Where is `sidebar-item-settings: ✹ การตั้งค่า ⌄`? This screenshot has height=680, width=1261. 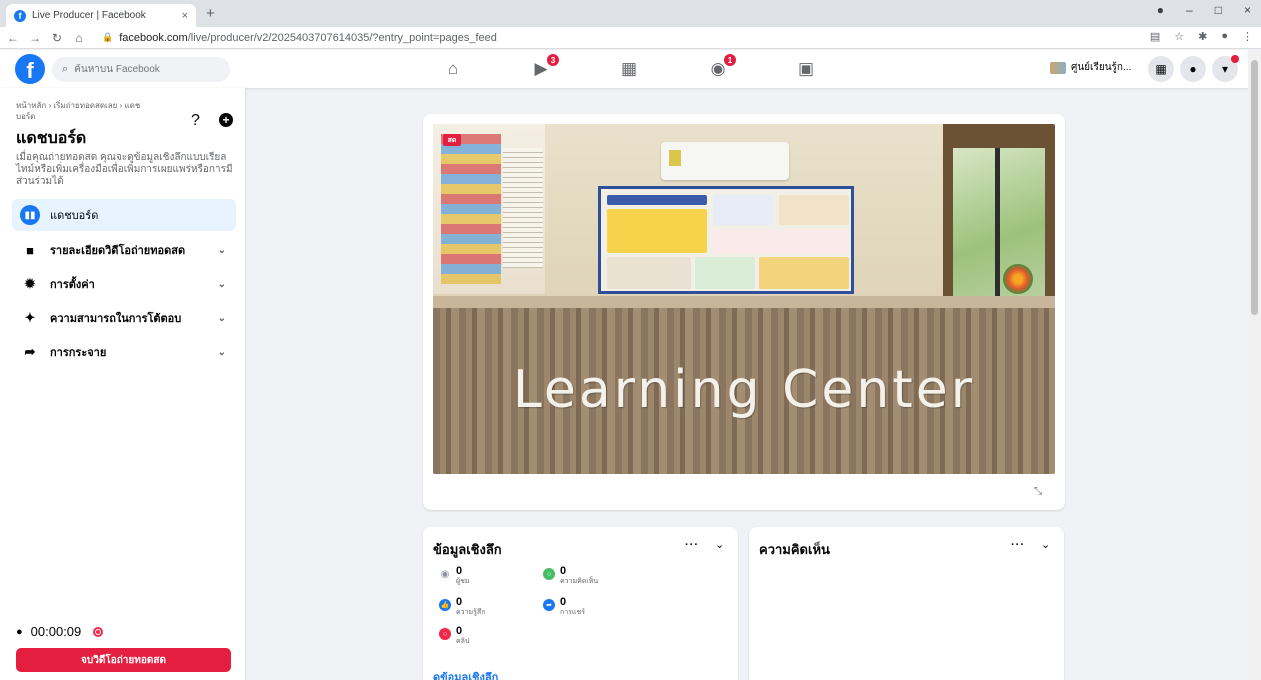
sidebar-item-settings: ✹ การตั้งค่า ⌄ is located at coordinates (124, 284).